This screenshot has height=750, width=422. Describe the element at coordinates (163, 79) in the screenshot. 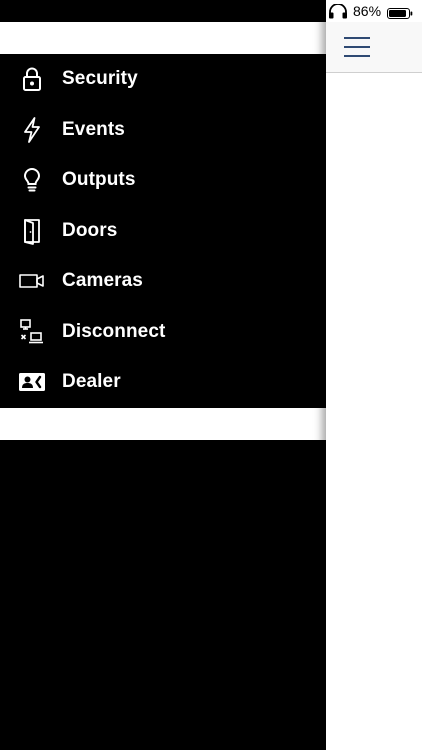

I see `menu-item-security: Security` at that location.